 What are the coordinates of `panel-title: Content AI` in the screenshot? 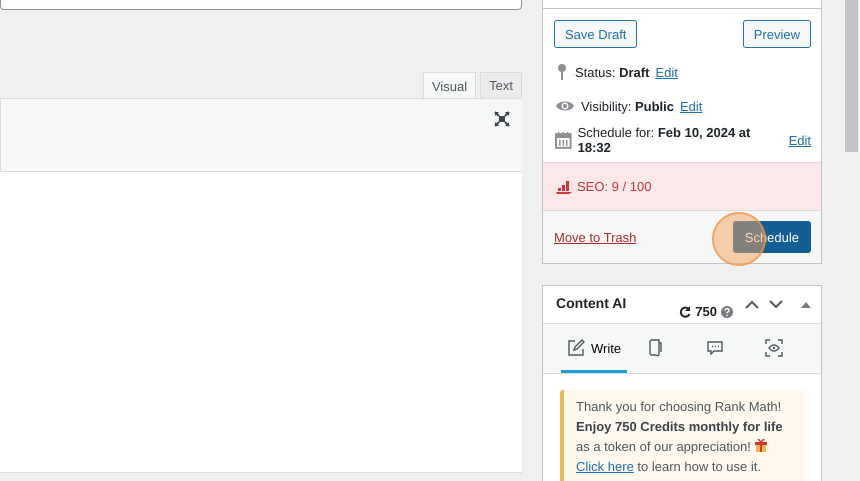 It's located at (592, 304).